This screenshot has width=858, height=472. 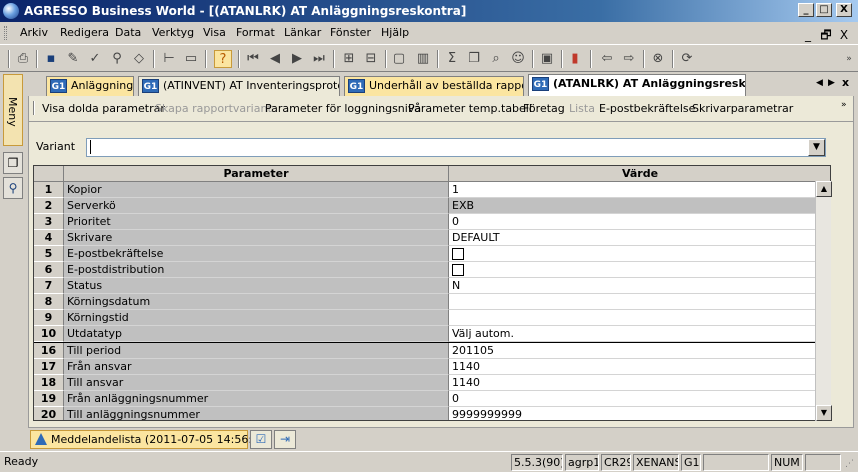 I want to click on child-restore-button: 🗗, so click(x=826, y=35).